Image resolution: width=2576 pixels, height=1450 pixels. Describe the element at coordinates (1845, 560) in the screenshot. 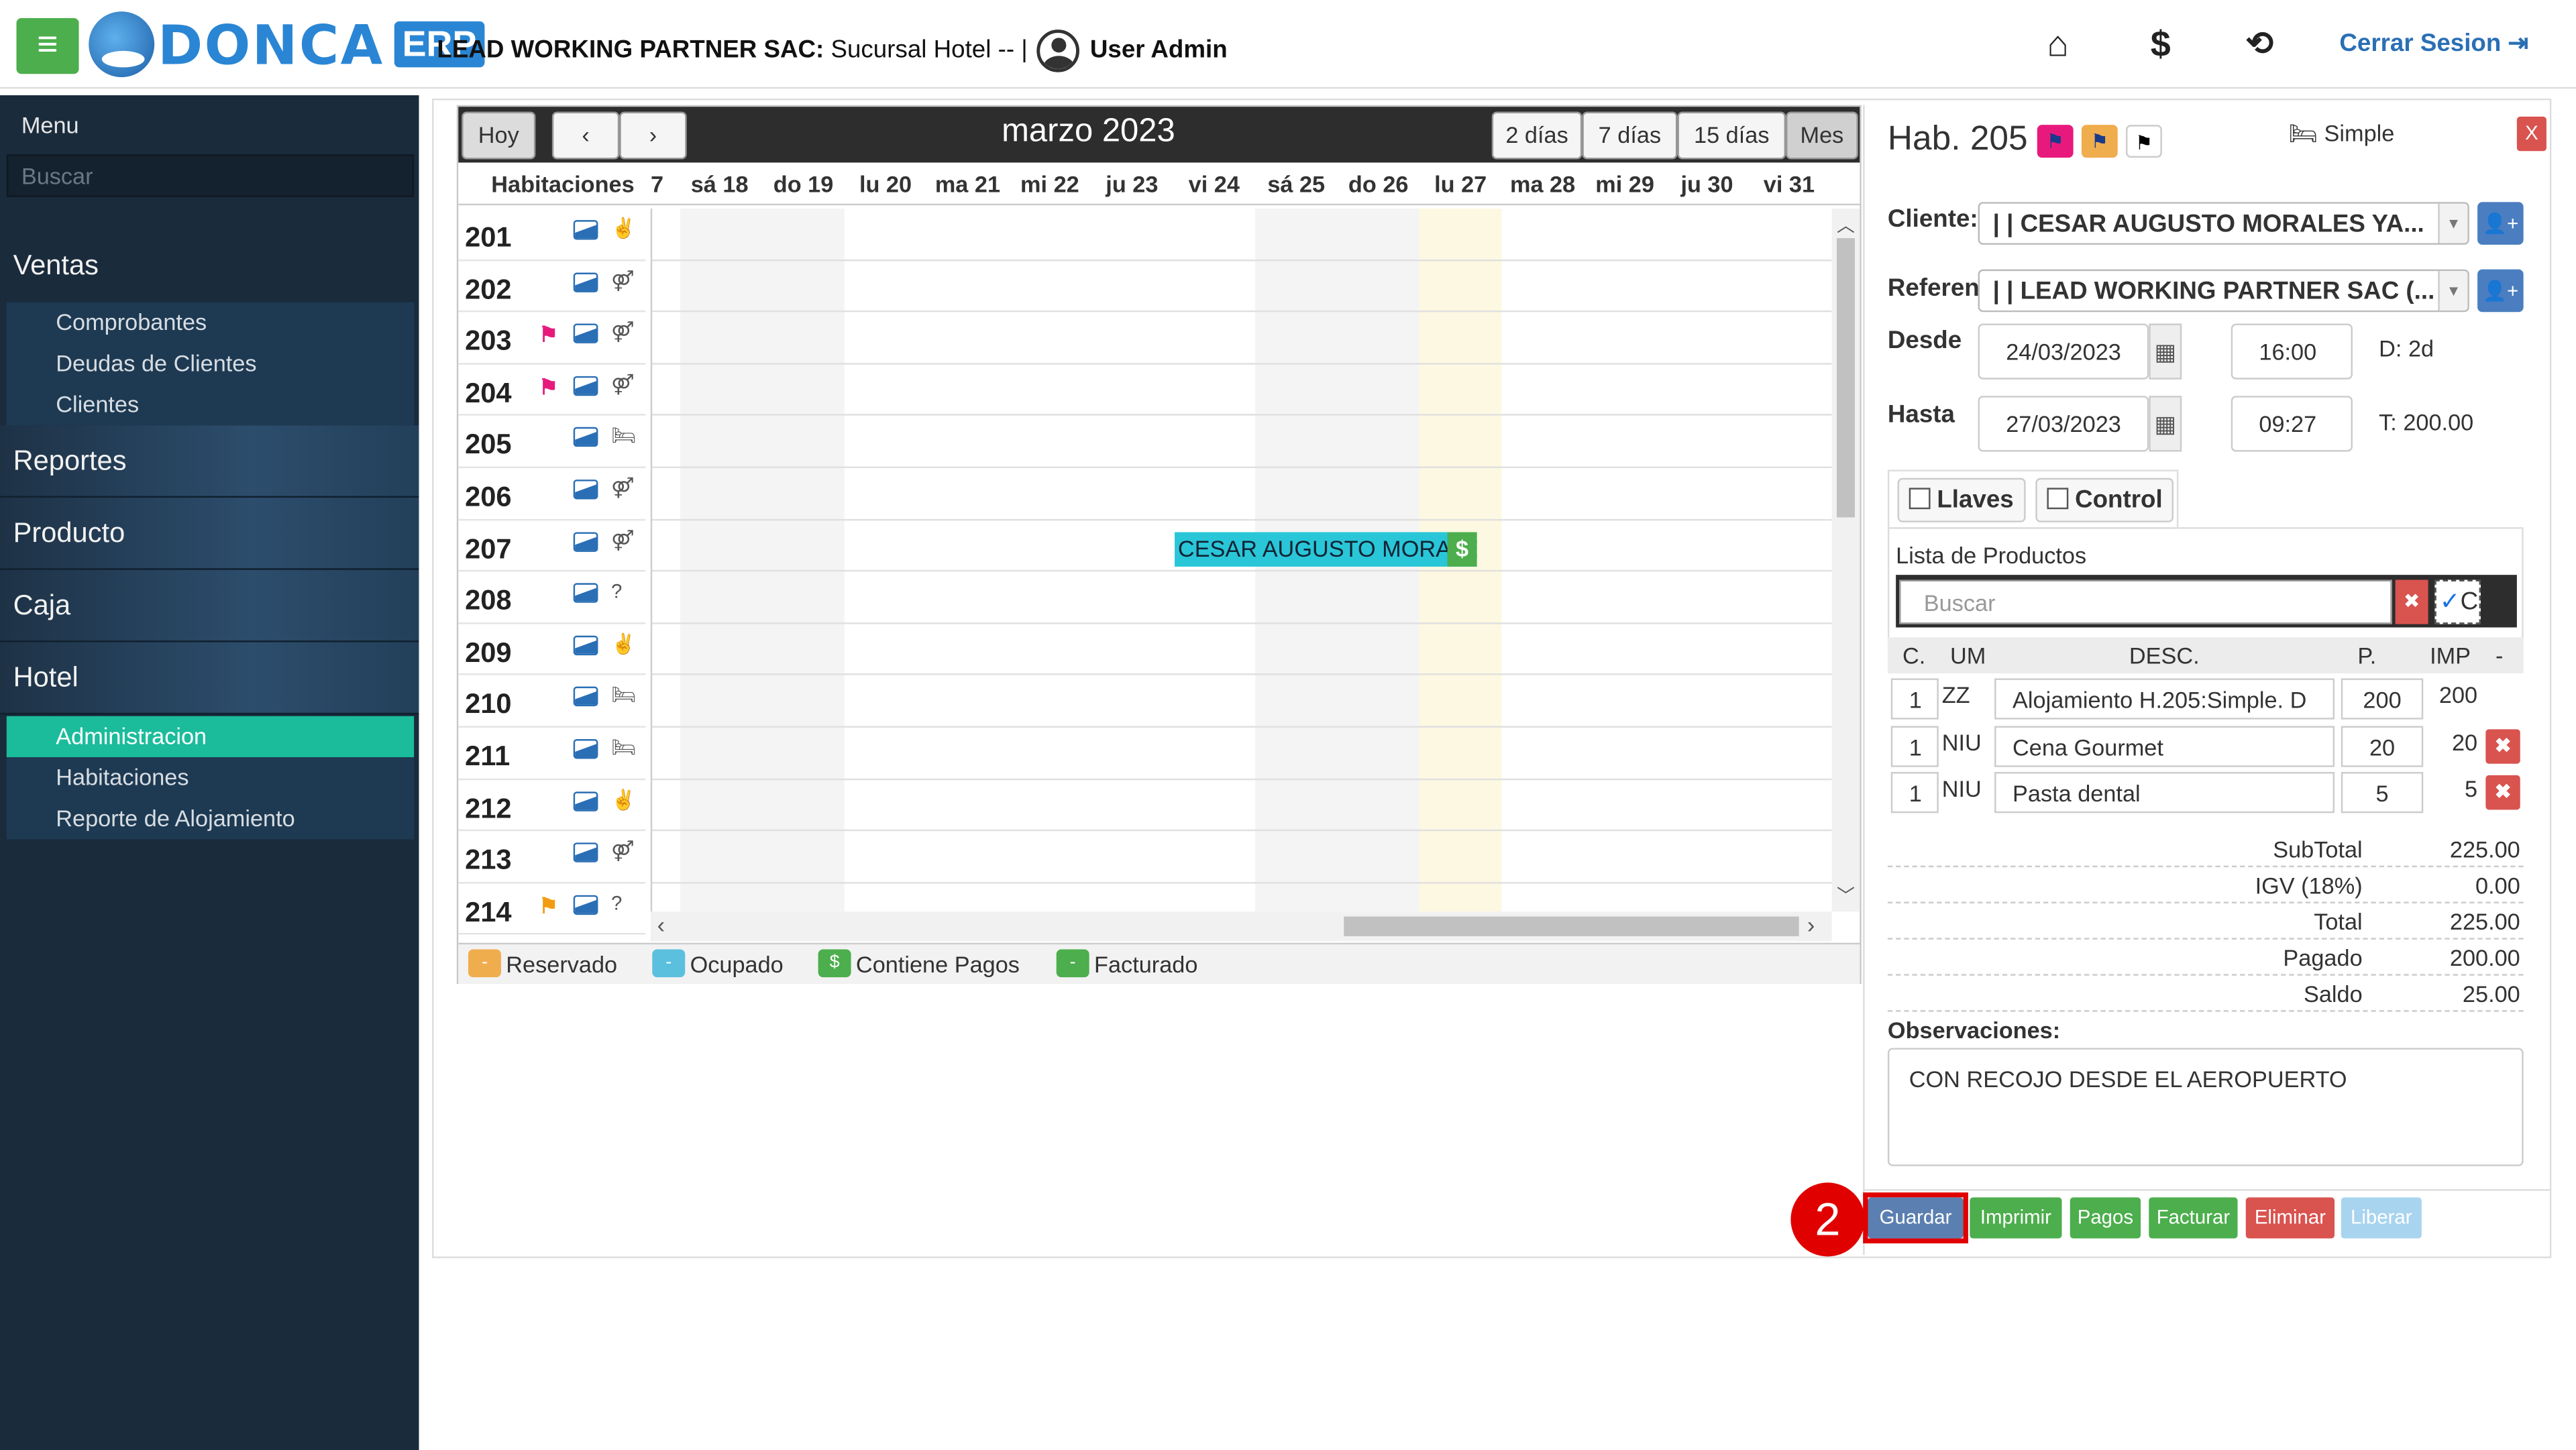

I see `vertical-scrollbar: ︿ ﹀` at that location.